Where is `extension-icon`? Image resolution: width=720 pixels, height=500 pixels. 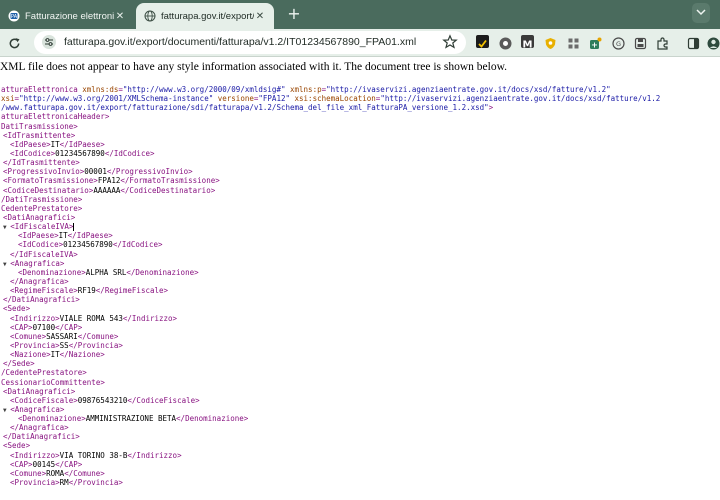 extension-icon is located at coordinates (482, 41).